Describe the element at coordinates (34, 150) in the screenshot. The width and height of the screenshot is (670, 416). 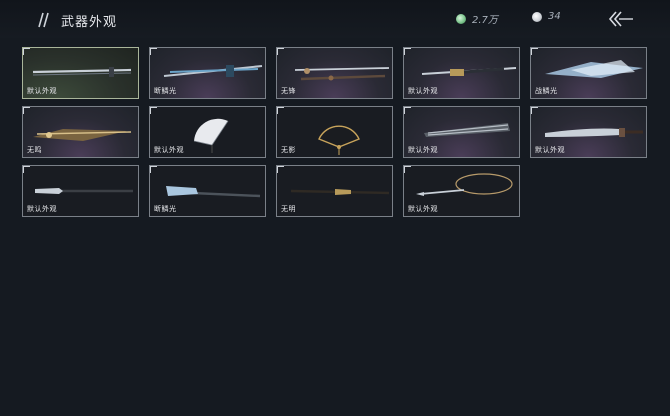
I see `weapon-card-label: 无鸣` at that location.